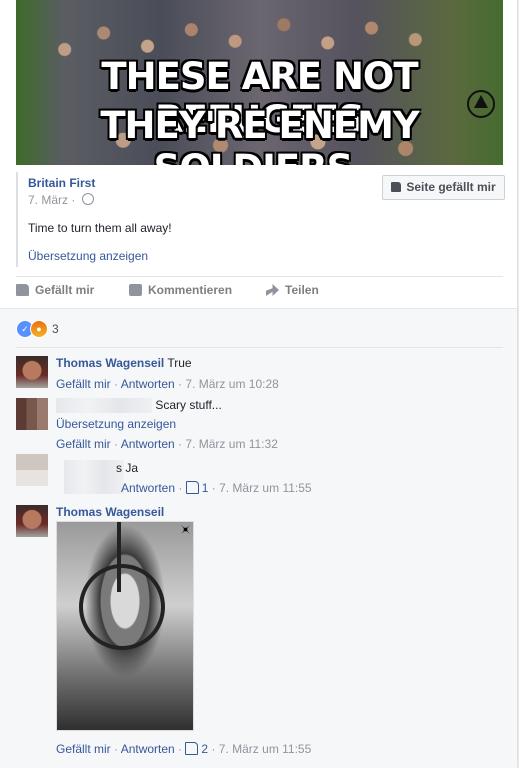  Describe the element at coordinates (481, 104) in the screenshot. I see `logo-icon` at that location.